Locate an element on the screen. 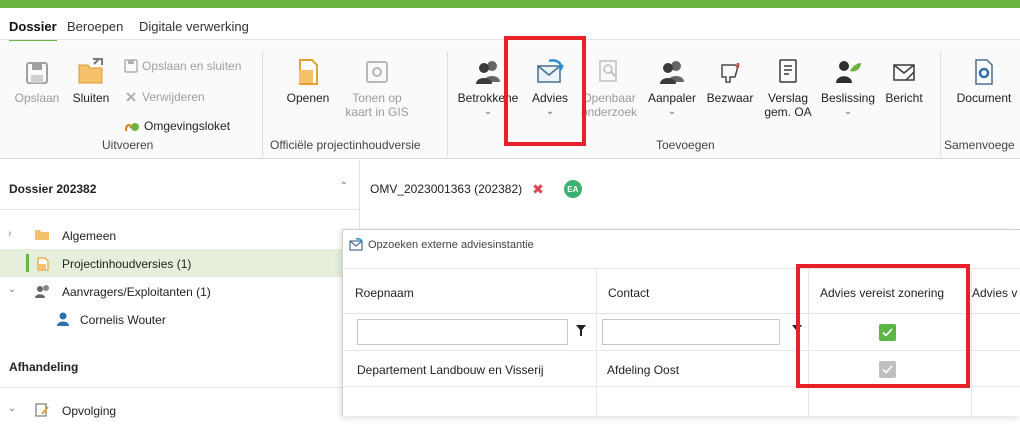 The width and height of the screenshot is (1020, 424). bezwaar-label: Bezwaar is located at coordinates (730, 98).